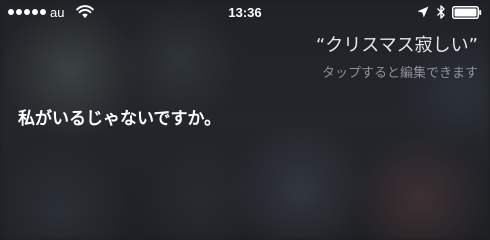  What do you see at coordinates (245, 13) in the screenshot?
I see `status-bar: au 13:36` at bounding box center [245, 13].